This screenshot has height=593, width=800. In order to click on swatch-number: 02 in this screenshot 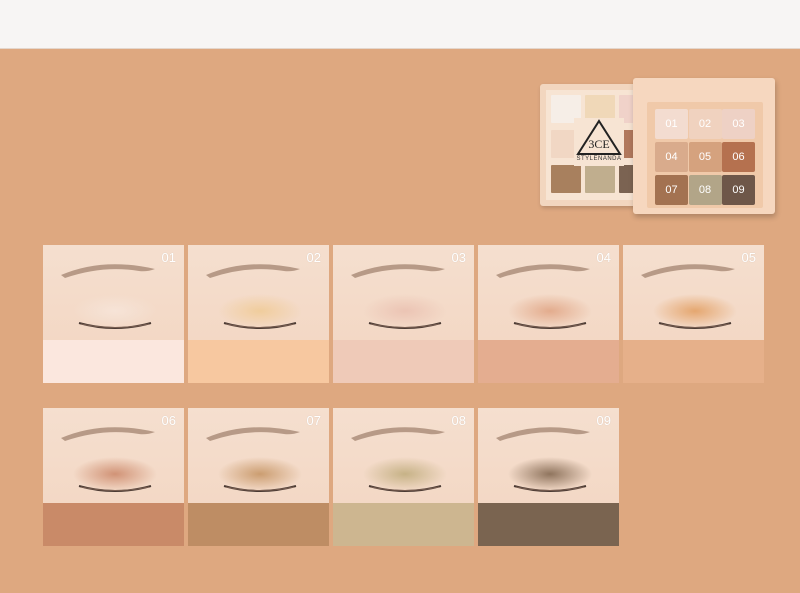, I will do `click(313, 257)`.